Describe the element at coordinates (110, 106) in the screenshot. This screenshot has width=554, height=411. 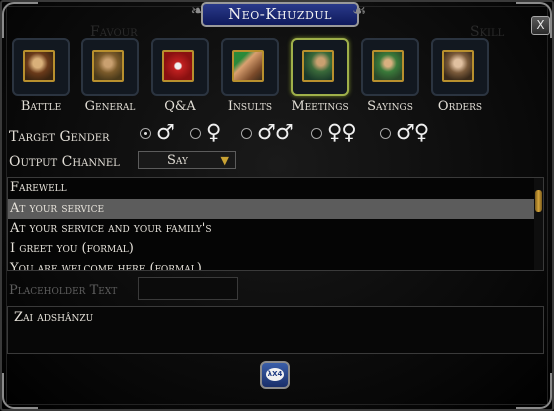
I see `tab-label: General` at that location.